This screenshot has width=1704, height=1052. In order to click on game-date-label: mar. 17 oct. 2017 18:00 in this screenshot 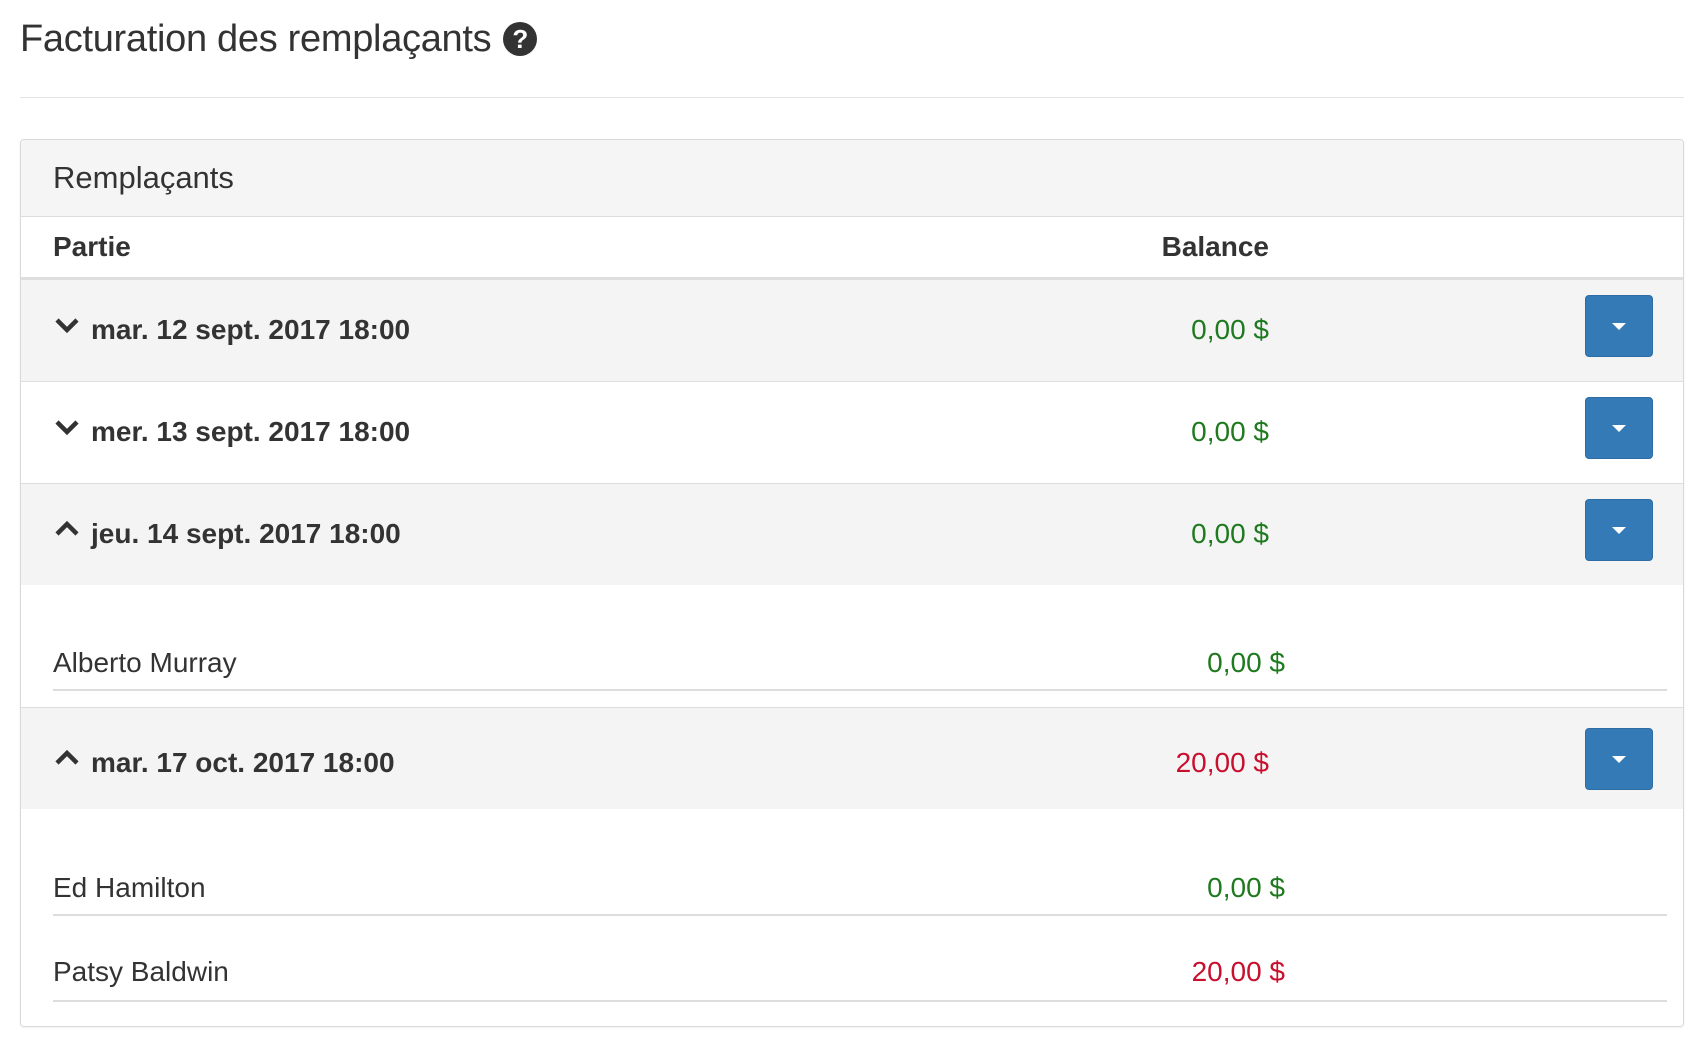, I will do `click(243, 762)`.